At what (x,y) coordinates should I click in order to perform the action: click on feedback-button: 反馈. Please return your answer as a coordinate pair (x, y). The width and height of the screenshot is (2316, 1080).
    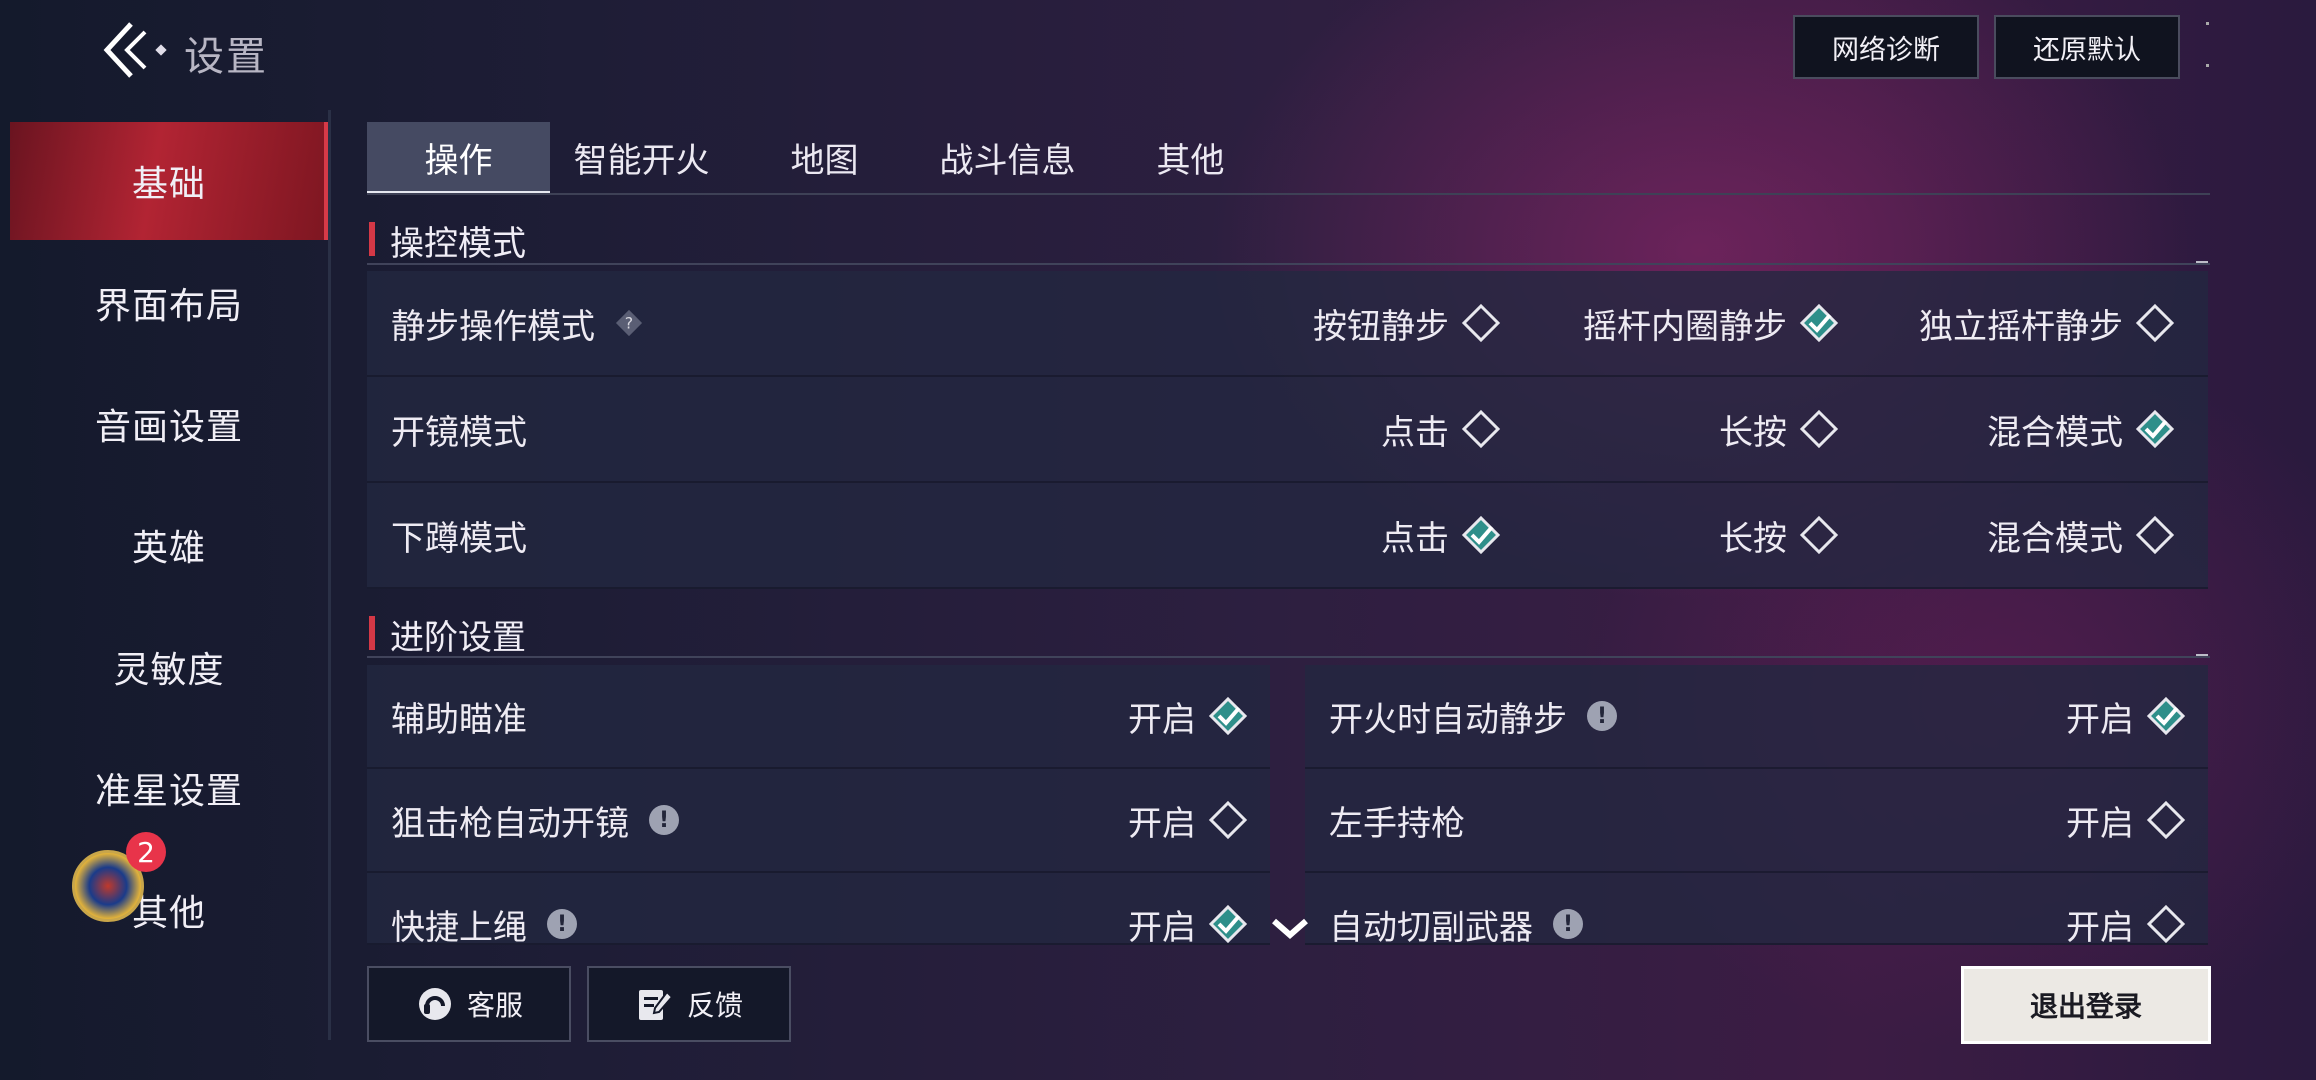
    Looking at the image, I should click on (689, 1004).